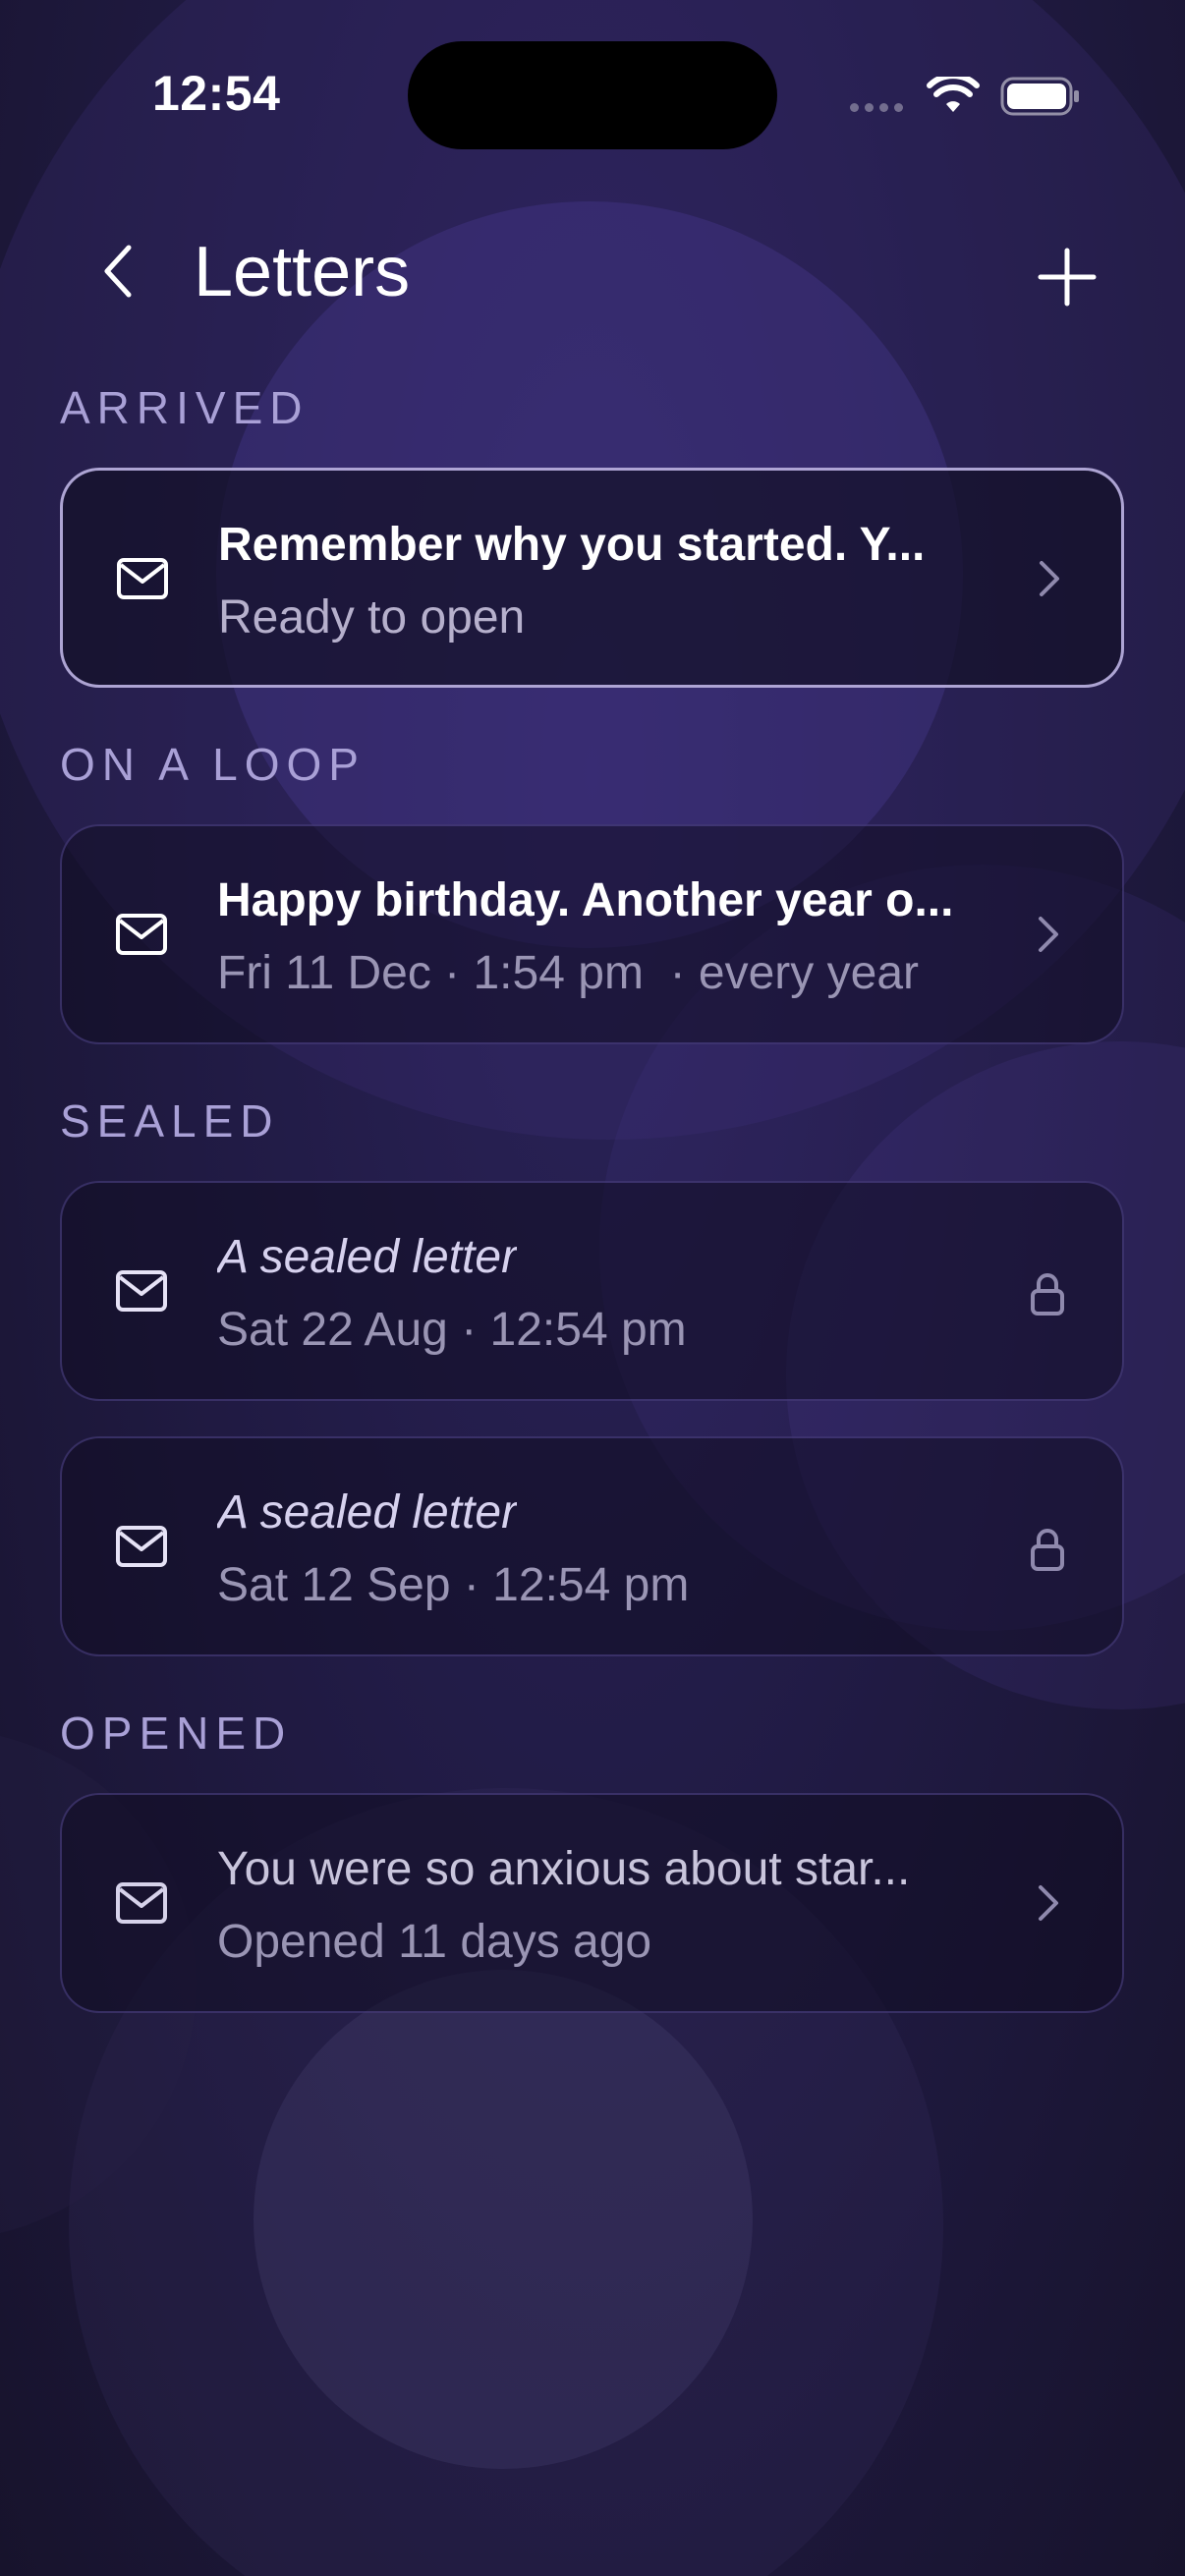 Image resolution: width=1185 pixels, height=2576 pixels. What do you see at coordinates (185, 407) in the screenshot?
I see `section-header-arrived: ARRIVED` at bounding box center [185, 407].